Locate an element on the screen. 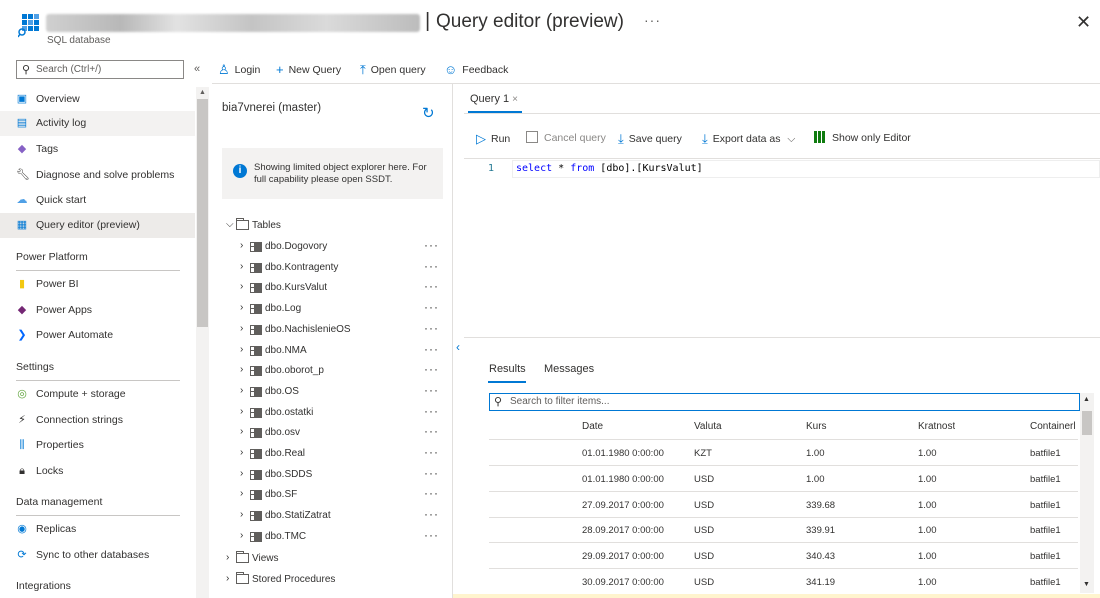  save-query-button: ⤓ Save query is located at coordinates (650, 139).